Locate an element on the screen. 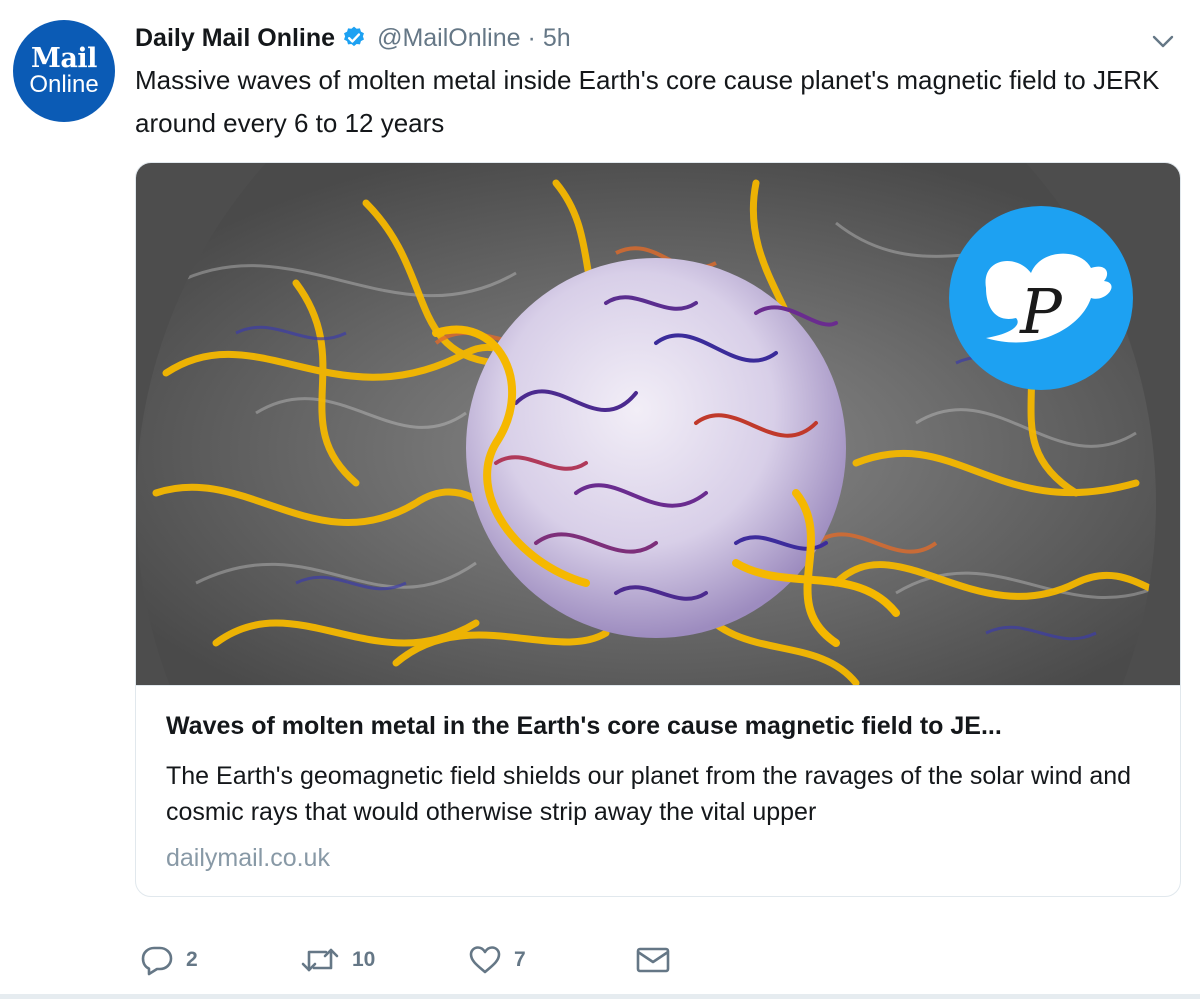  tweet-actions: 2 10 7 is located at coordinates (415, 960).